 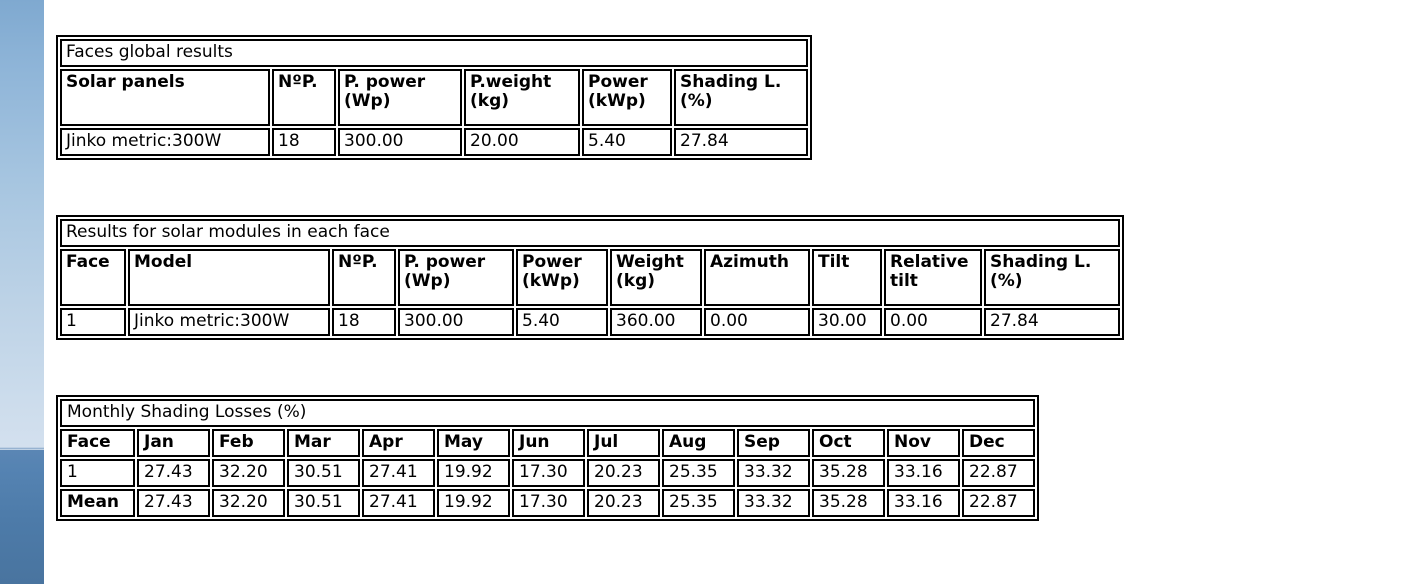 What do you see at coordinates (173, 443) in the screenshot?
I see `column-header-jan: Jan` at bounding box center [173, 443].